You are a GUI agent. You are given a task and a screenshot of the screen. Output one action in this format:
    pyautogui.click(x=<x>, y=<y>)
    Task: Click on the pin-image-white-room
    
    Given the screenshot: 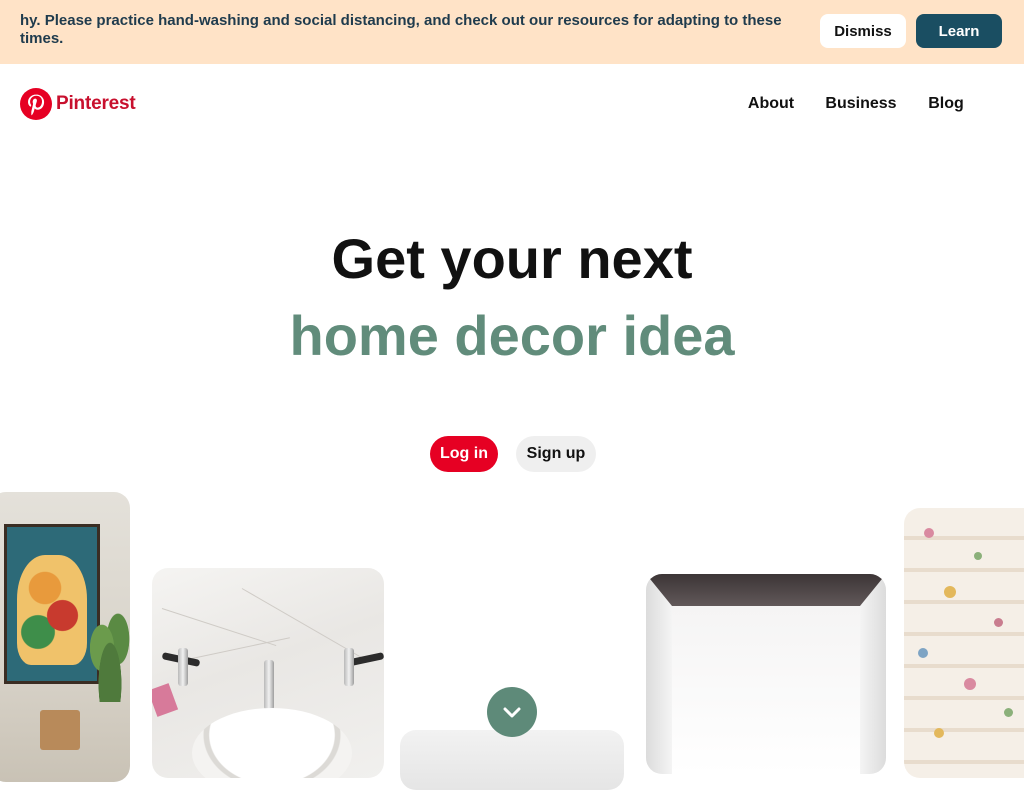 What is the action you would take?
    pyautogui.click(x=766, y=674)
    